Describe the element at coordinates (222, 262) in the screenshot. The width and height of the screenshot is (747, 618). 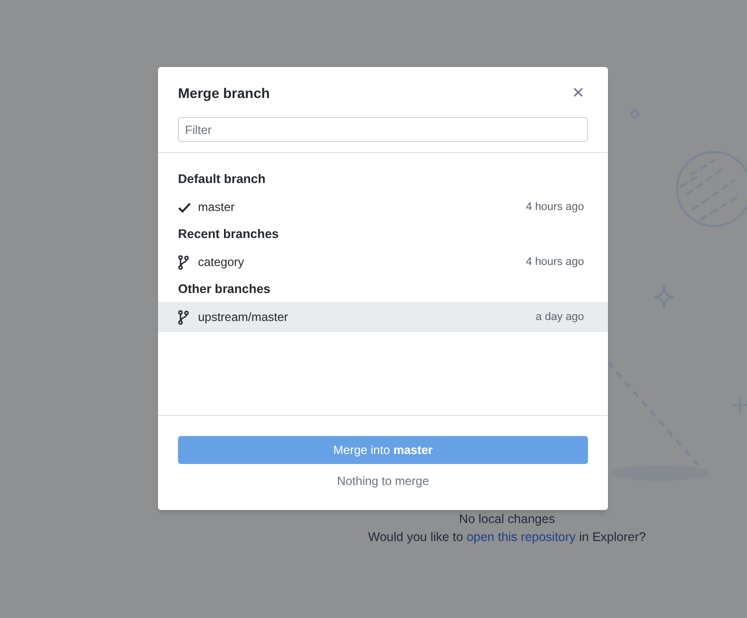
I see `branch-name: category` at that location.